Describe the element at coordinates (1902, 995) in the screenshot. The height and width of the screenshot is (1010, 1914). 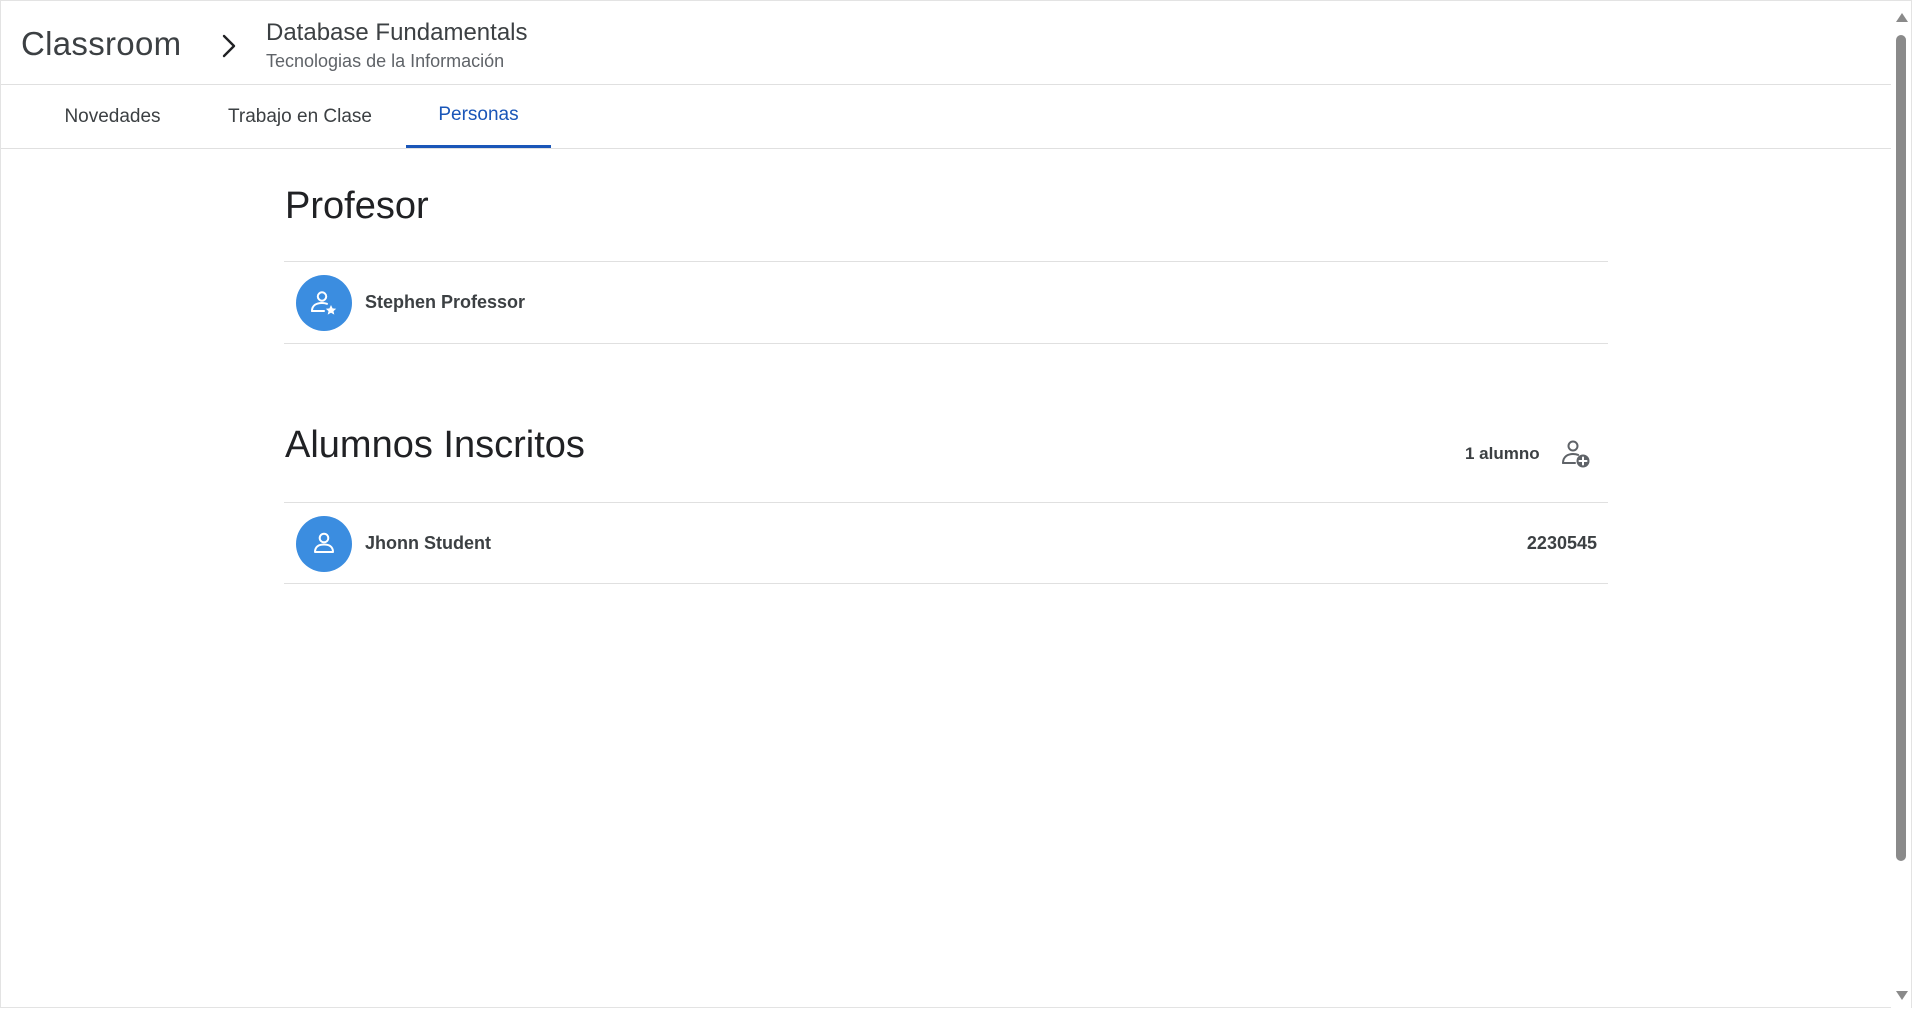
I see `scroll-down-arrow-icon` at that location.